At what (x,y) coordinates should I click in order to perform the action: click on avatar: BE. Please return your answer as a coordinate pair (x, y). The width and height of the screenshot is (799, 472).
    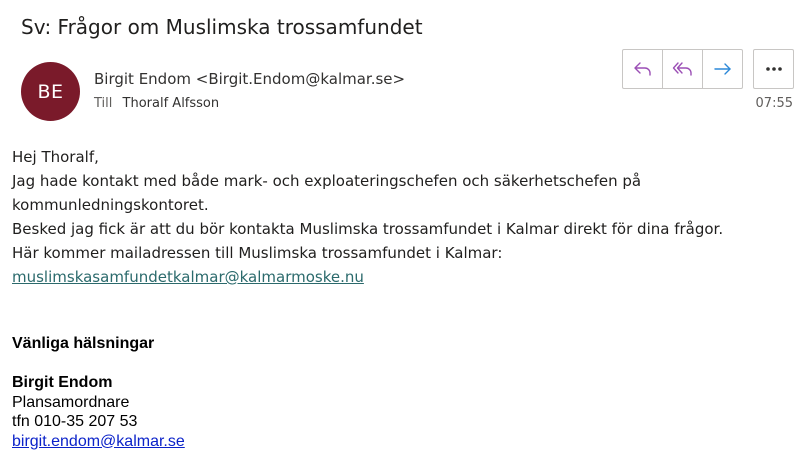
    Looking at the image, I should click on (50, 91).